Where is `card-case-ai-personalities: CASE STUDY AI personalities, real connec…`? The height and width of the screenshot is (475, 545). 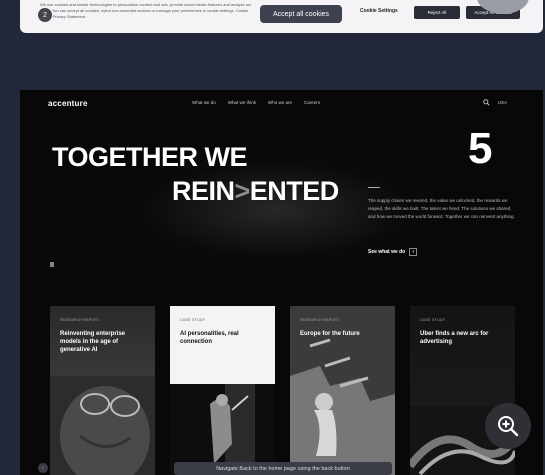 card-case-ai-personalities: CASE STUDY AI personalities, real connec… is located at coordinates (222, 390).